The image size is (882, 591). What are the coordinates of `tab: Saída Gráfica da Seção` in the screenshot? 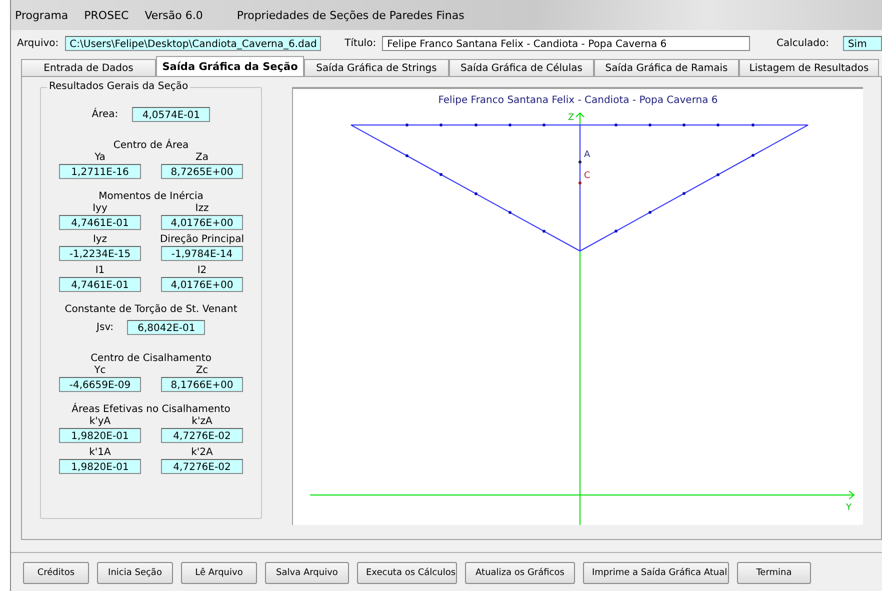 It's located at (230, 66).